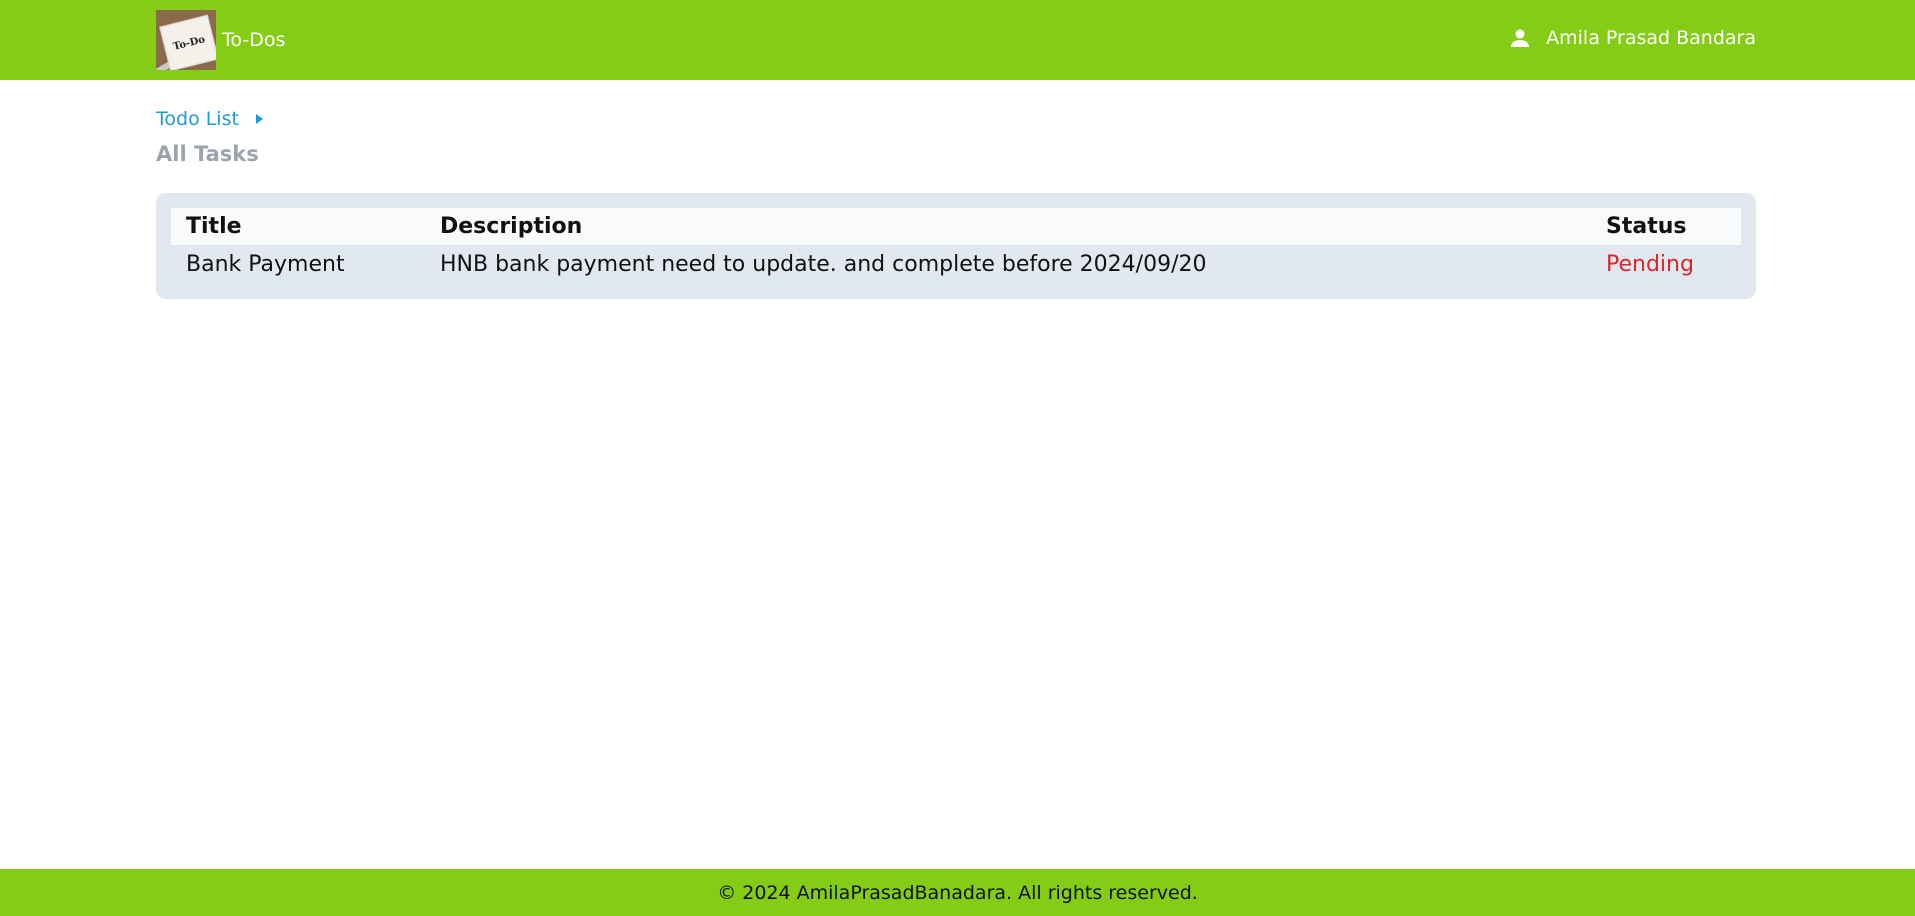  I want to click on brand: To-Do To-Dos, so click(220, 40).